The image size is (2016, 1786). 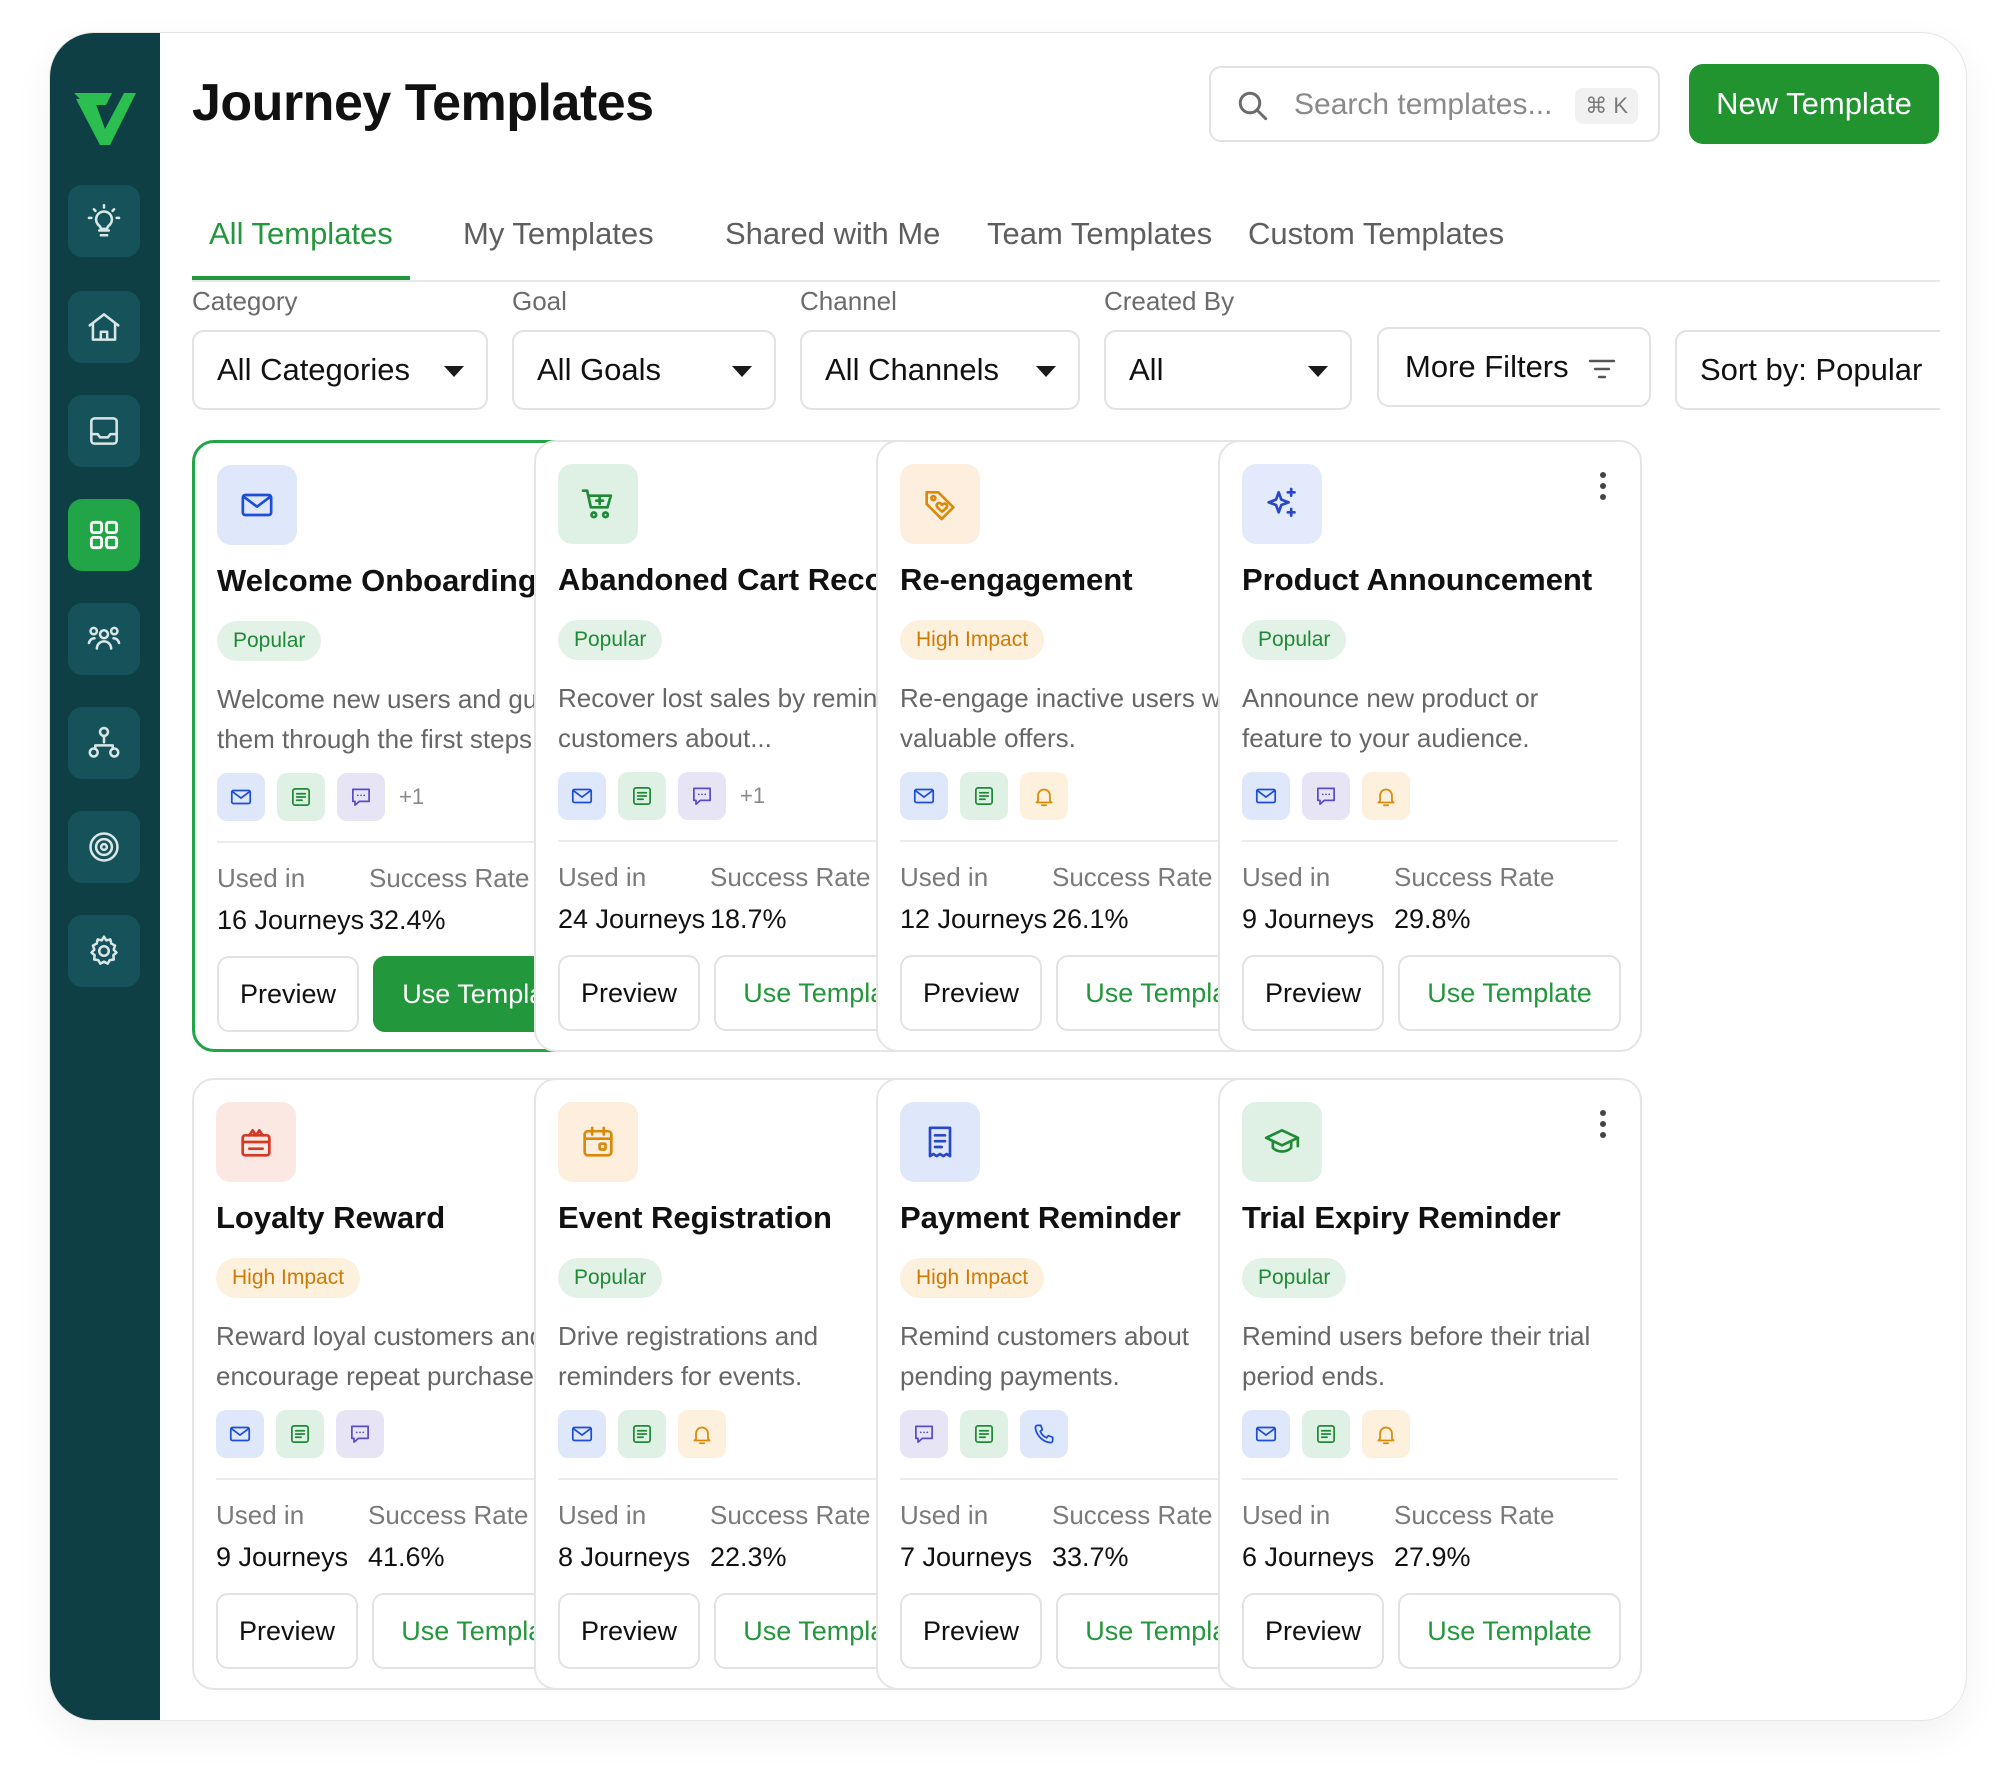 I want to click on more-filters-button: More Filters, so click(x=1514, y=367).